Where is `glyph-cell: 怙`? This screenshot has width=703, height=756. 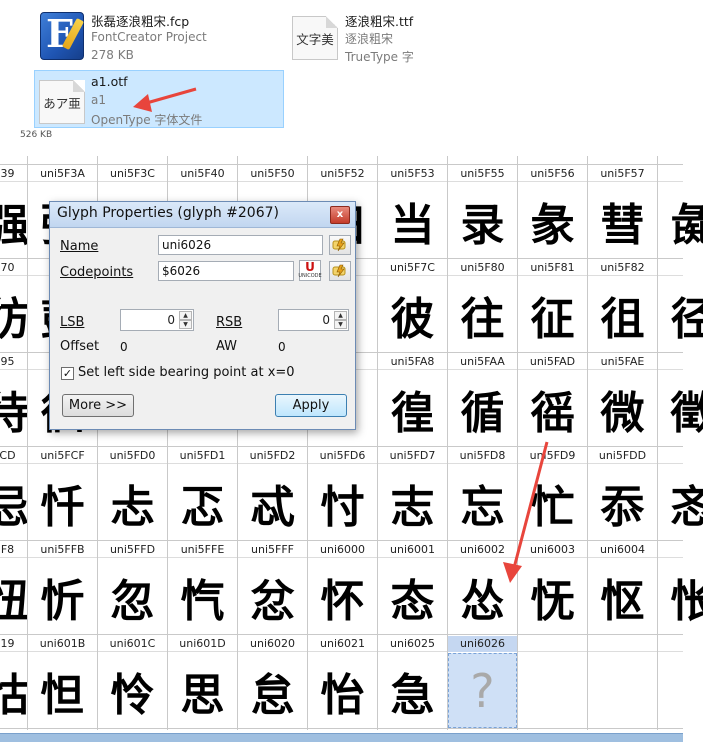
glyph-cell: 怙 is located at coordinates (13, 690).